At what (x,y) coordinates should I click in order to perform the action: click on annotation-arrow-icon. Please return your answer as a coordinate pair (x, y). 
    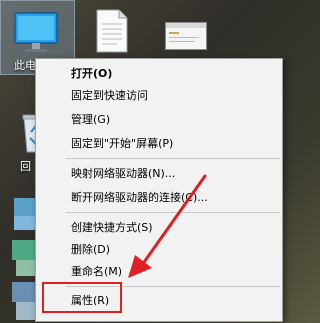
    Looking at the image, I should click on (167, 226).